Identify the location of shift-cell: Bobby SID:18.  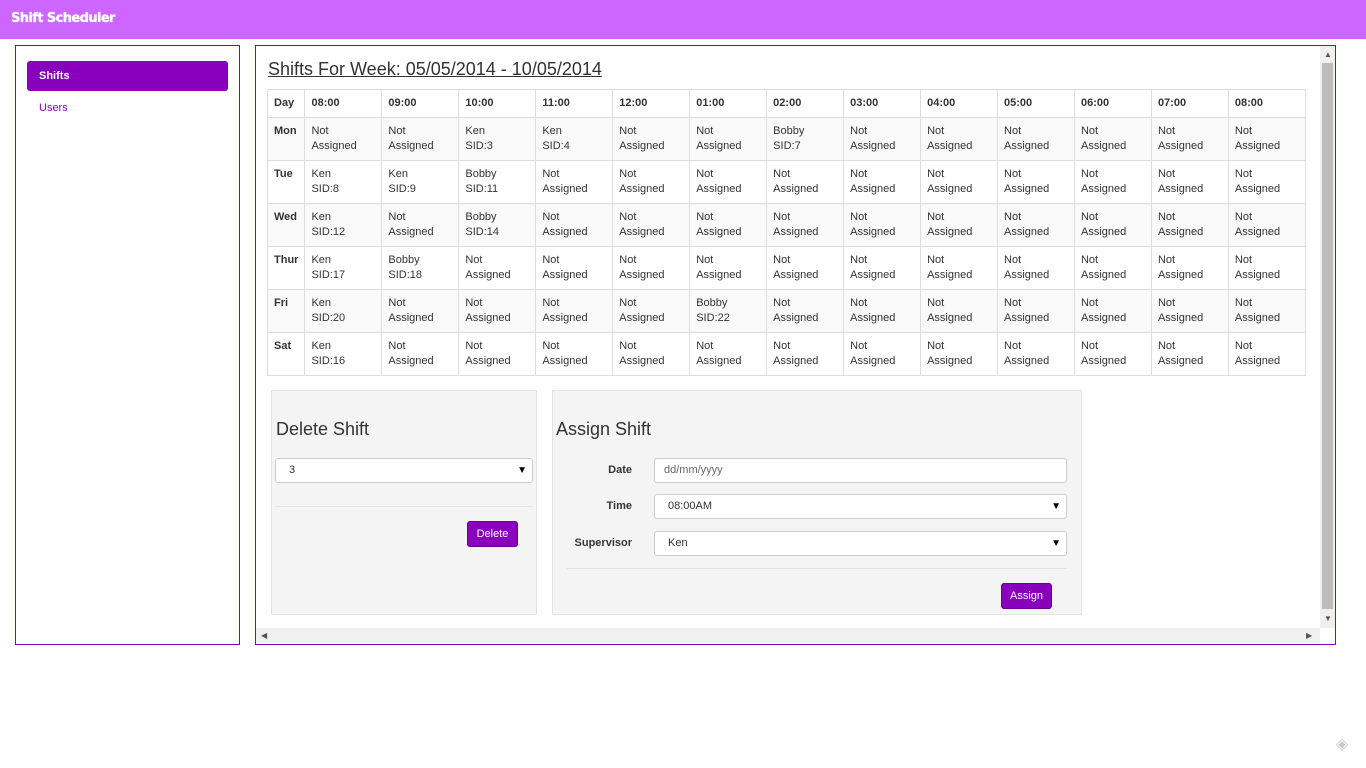
(420, 268).